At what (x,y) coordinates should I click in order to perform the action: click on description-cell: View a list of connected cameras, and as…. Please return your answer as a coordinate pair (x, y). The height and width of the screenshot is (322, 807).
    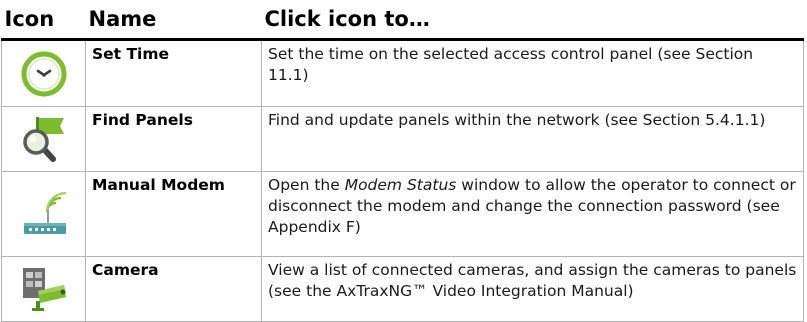
    Looking at the image, I should click on (532, 289).